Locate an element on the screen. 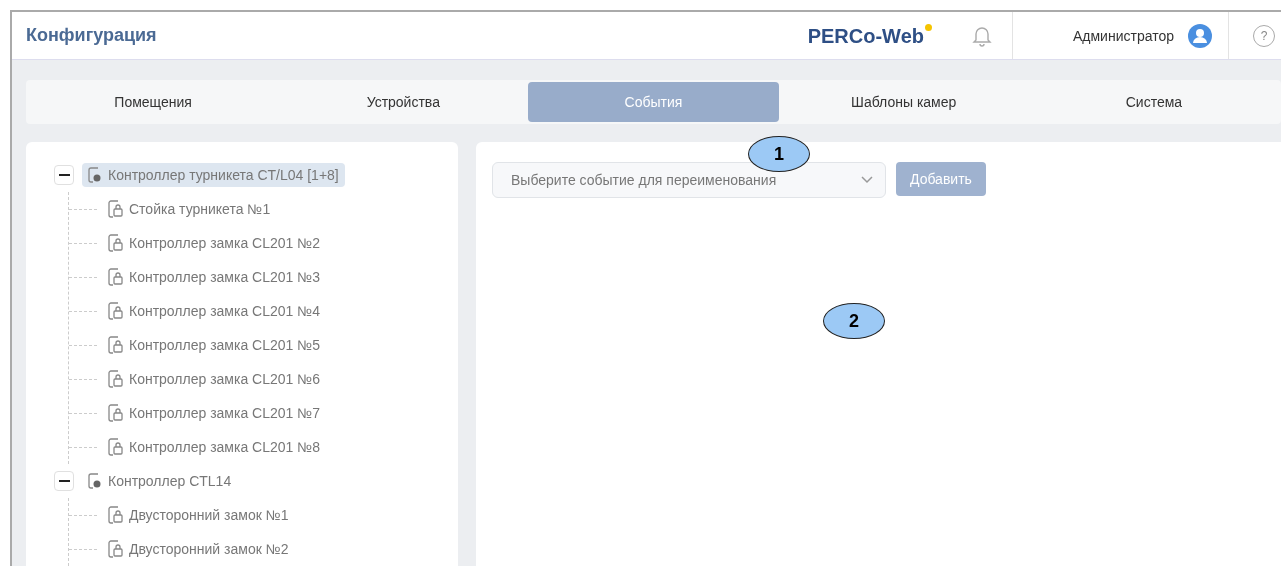 The width and height of the screenshot is (1281, 566). user-avatar-icon is located at coordinates (1200, 35).